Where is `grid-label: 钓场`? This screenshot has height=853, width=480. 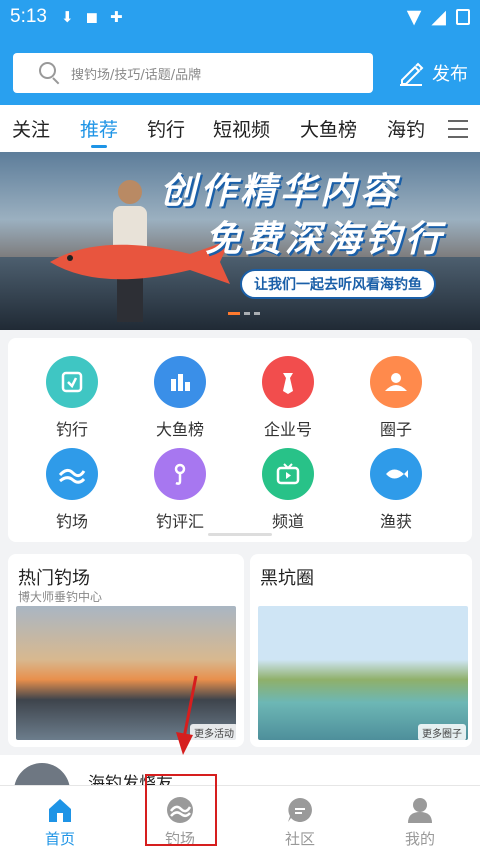 grid-label: 钓场 is located at coordinates (71, 521).